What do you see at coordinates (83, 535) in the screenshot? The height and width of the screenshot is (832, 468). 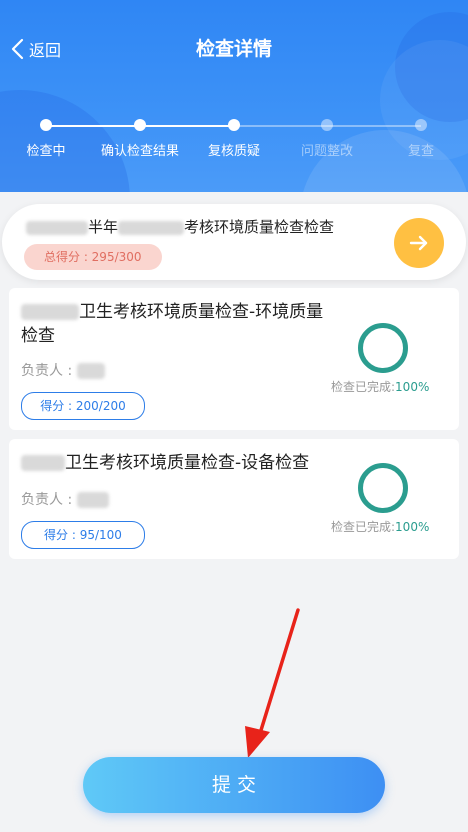 I see `score-pill: 得分 : 95/100` at bounding box center [83, 535].